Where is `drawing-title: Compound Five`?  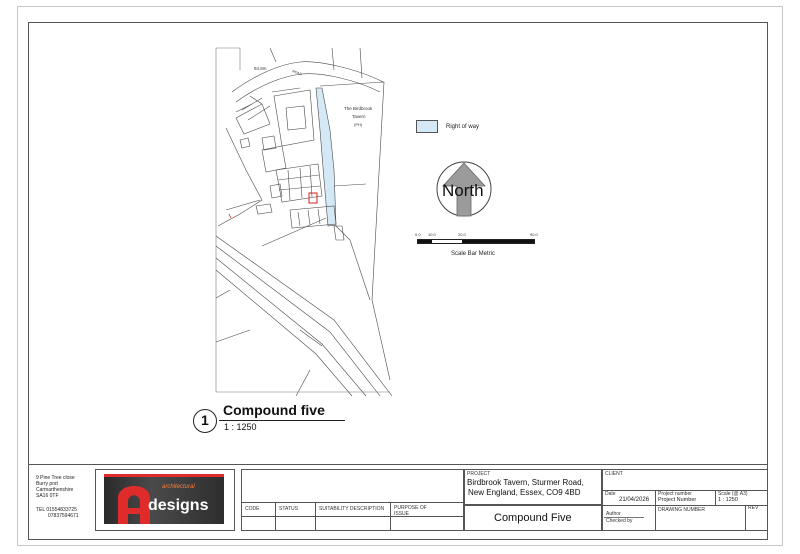
drawing-title: Compound Five is located at coordinates (533, 518).